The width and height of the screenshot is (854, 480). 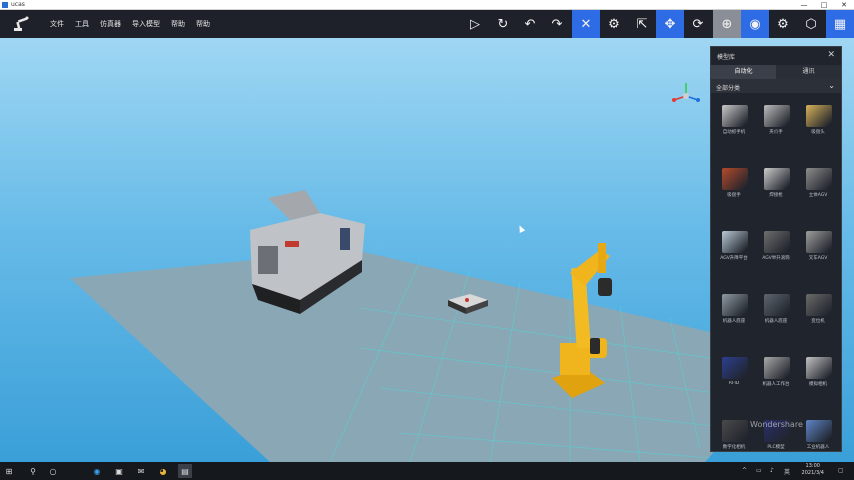 What do you see at coordinates (18, 4) in the screenshot?
I see `window-title: ucas` at bounding box center [18, 4].